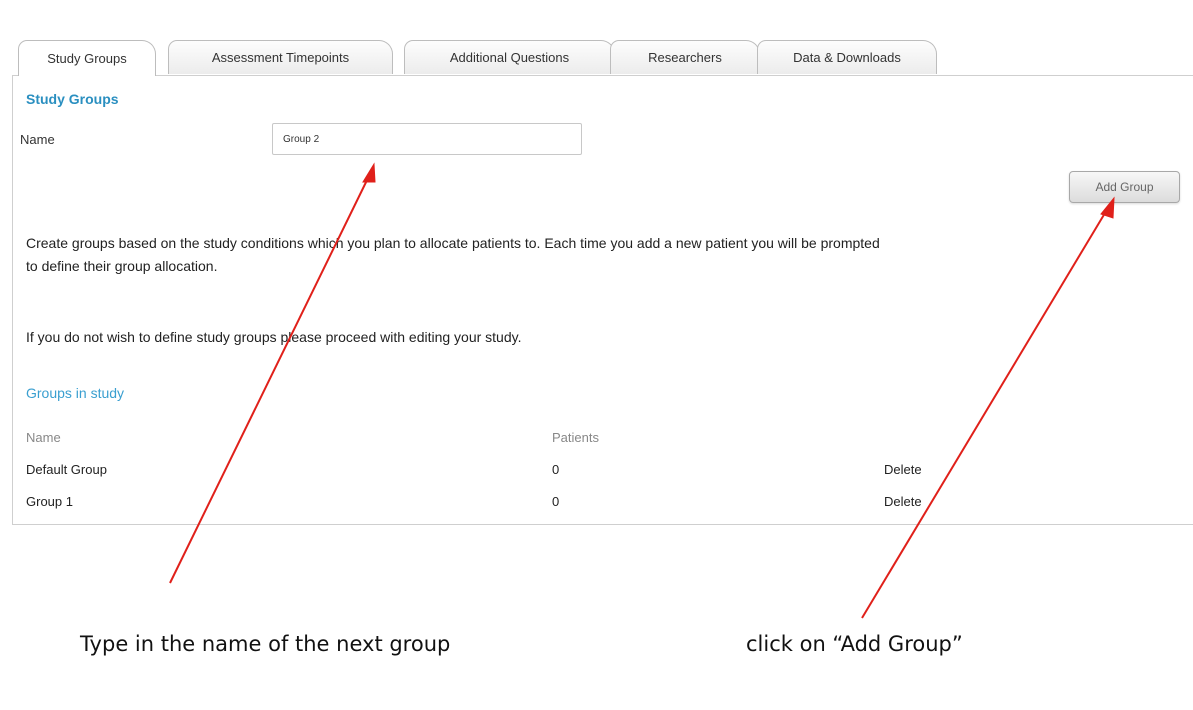  Describe the element at coordinates (87, 58) in the screenshot. I see `tab-study-groups: Study Groups` at that location.